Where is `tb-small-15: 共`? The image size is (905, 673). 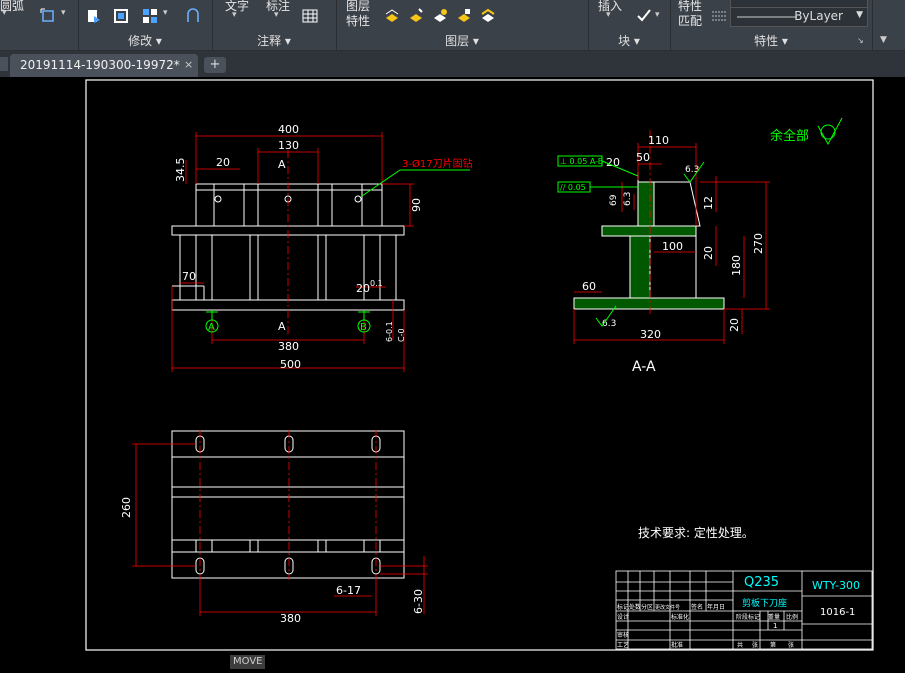
tb-small-15: 共 is located at coordinates (740, 645).